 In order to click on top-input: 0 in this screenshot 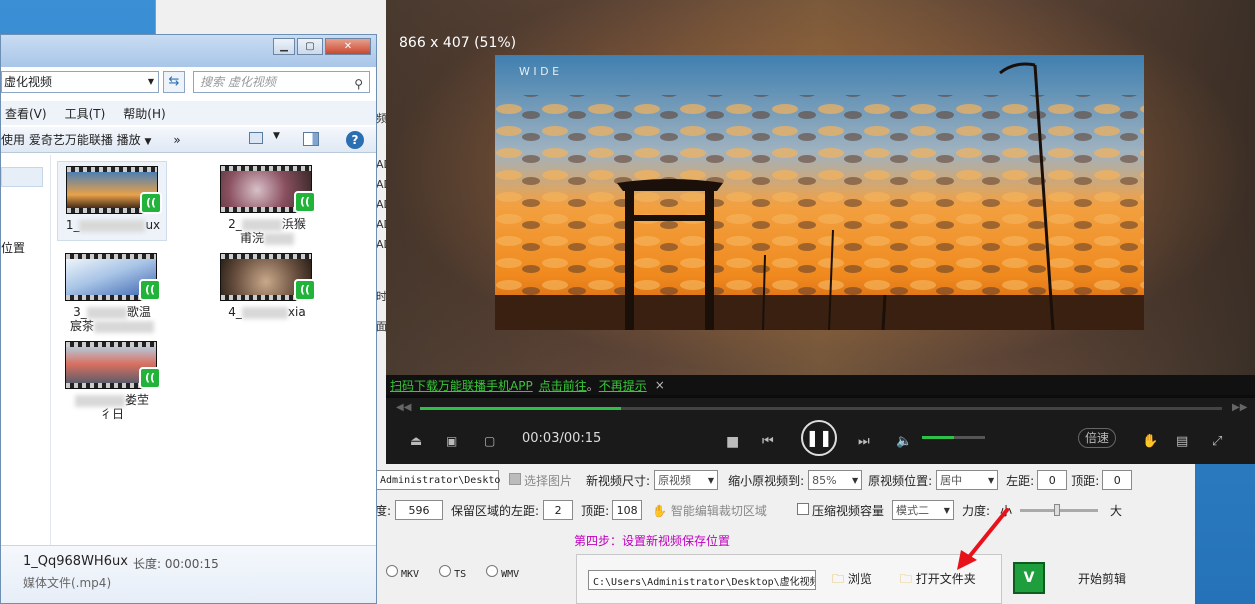, I will do `click(1117, 480)`.